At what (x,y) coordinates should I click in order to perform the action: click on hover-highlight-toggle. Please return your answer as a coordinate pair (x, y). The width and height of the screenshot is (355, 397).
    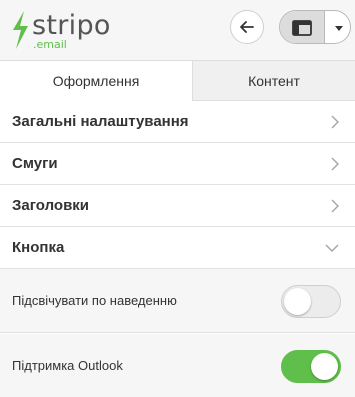
    Looking at the image, I should click on (311, 301).